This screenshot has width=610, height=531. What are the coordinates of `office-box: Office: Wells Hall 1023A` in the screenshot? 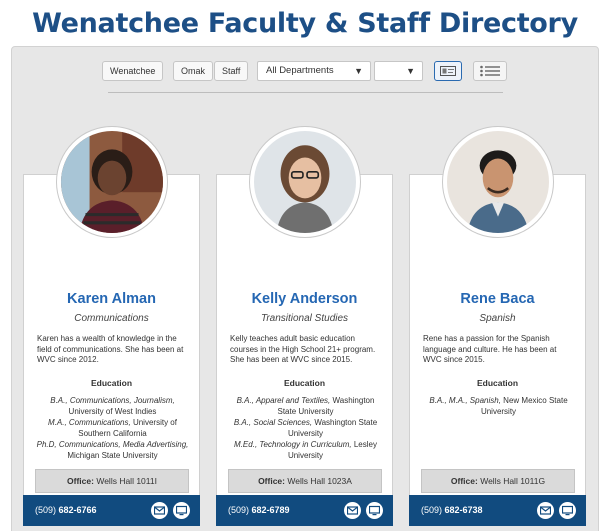 It's located at (305, 481).